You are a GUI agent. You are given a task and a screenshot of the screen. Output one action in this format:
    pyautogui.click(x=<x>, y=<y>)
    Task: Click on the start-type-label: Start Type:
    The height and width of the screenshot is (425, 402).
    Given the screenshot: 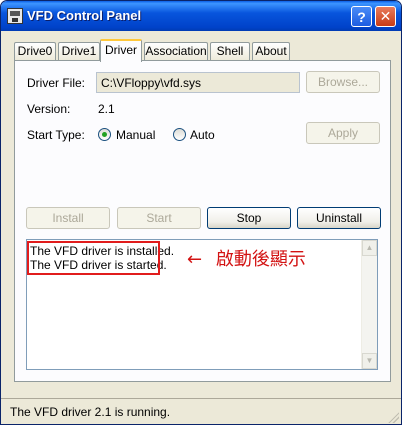 What is the action you would take?
    pyautogui.click(x=56, y=135)
    